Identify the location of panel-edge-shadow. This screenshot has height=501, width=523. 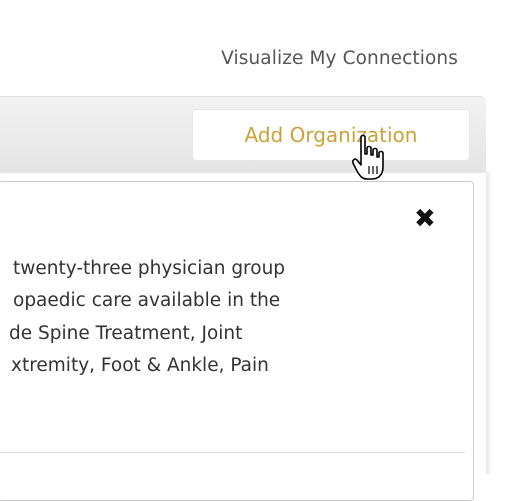
(489, 323).